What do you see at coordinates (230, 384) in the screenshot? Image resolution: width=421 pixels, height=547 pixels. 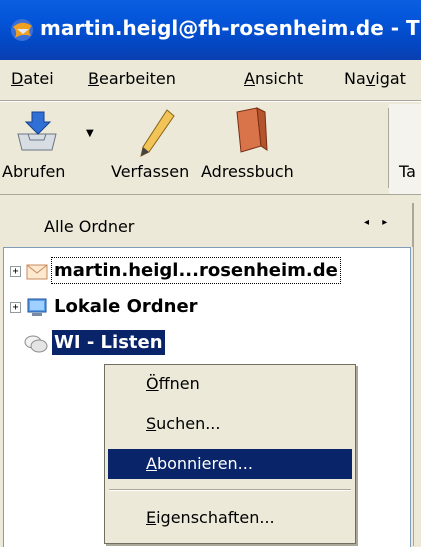 I see `menu-item-open: Öffnen` at bounding box center [230, 384].